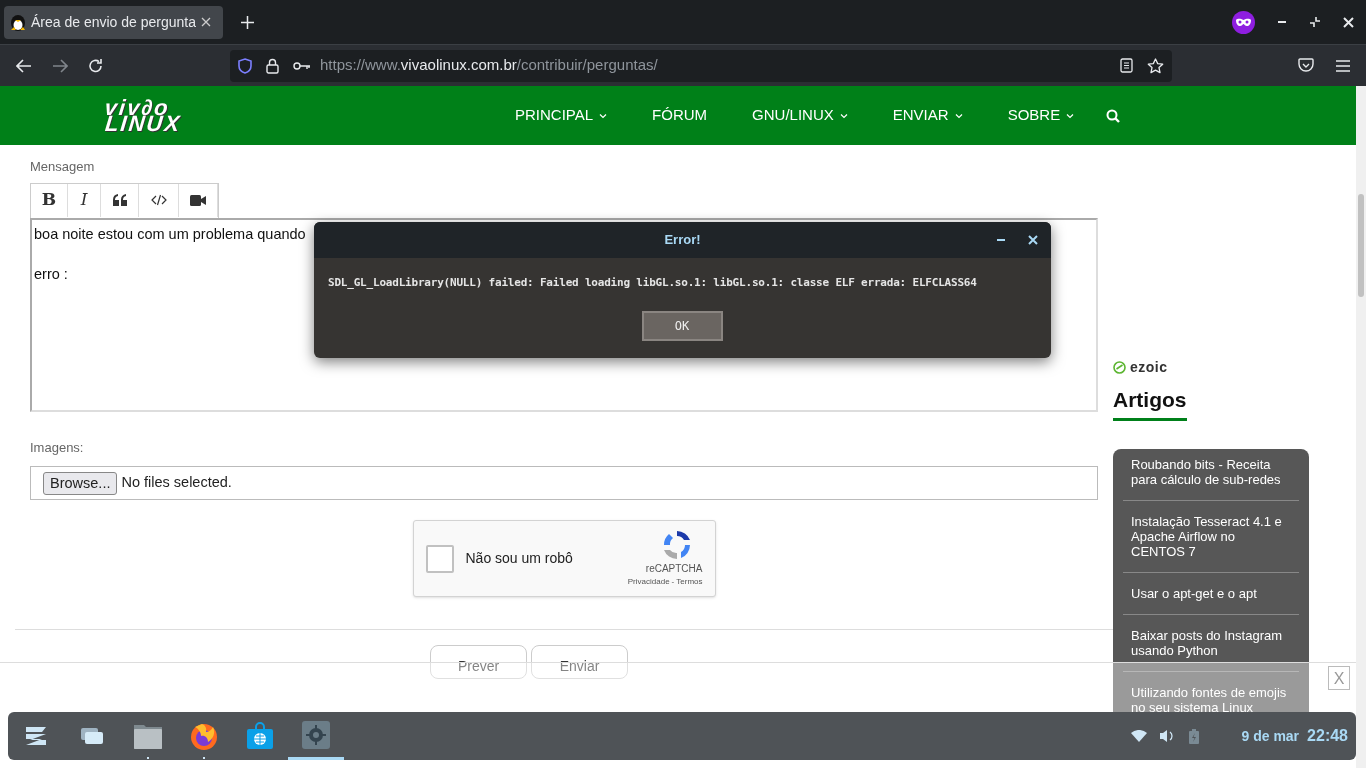 The width and height of the screenshot is (1366, 768). I want to click on error-message: SDL_GL_LoadLibrary(NULL) failed: Failed loading libGL.so.1: libGL.so.1: classe ELF errada: ELFCLASS64, so click(653, 283).